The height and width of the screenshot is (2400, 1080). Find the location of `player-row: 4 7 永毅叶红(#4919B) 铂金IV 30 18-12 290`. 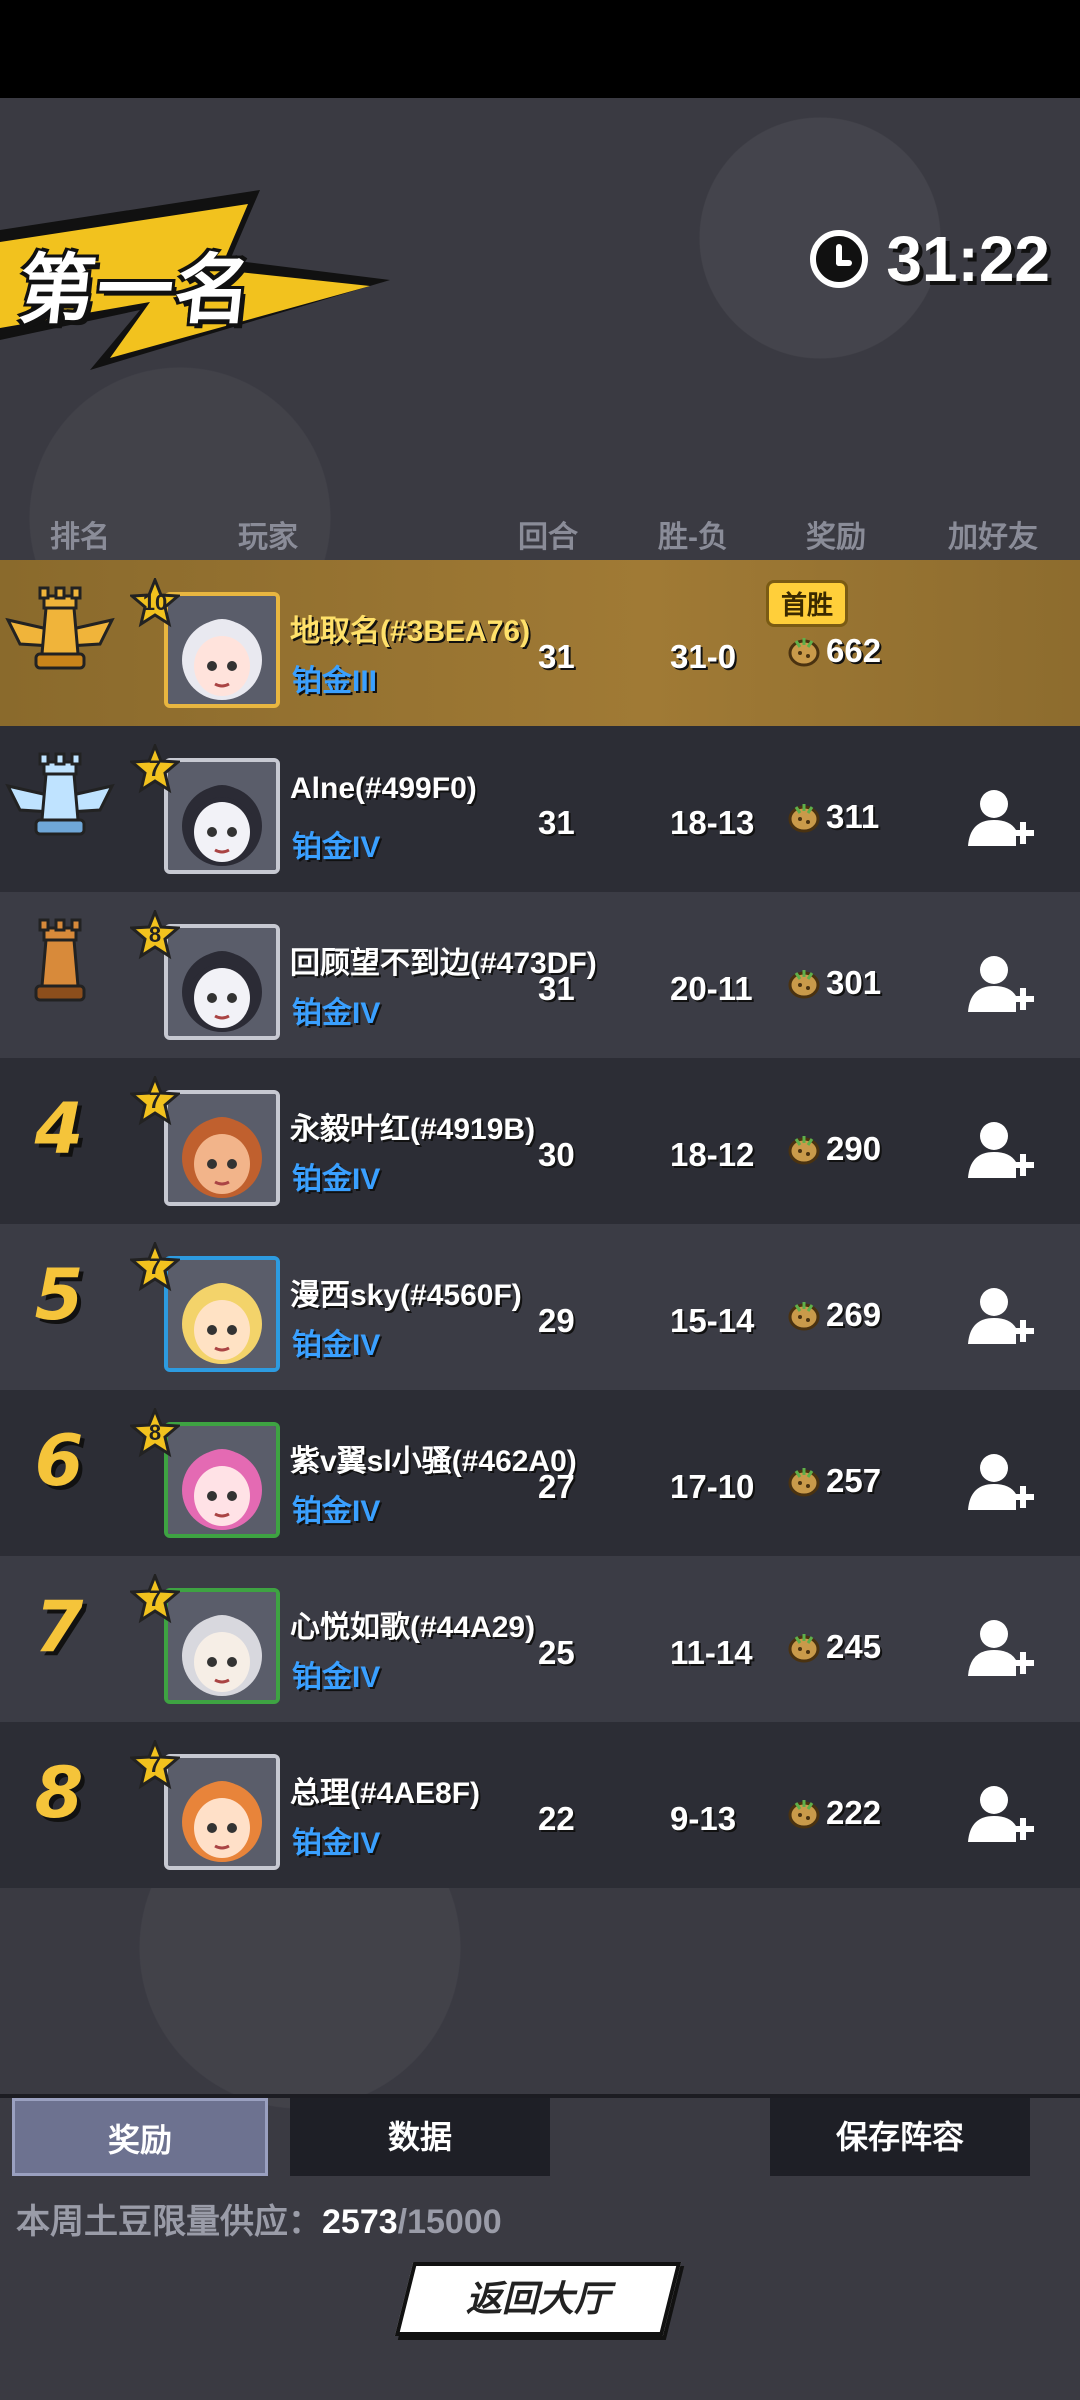

player-row: 4 7 永毅叶红(#4919B) 铂金IV 30 18-12 290 is located at coordinates (540, 1141).